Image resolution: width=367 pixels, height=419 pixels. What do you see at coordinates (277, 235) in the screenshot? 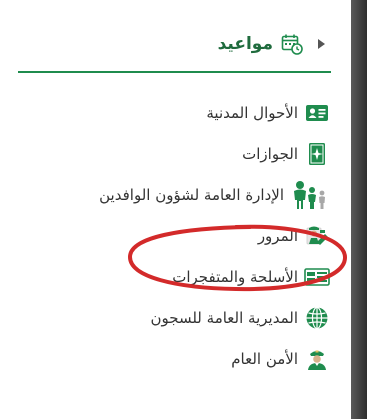
I see `menu-item-label: المرور` at bounding box center [277, 235].